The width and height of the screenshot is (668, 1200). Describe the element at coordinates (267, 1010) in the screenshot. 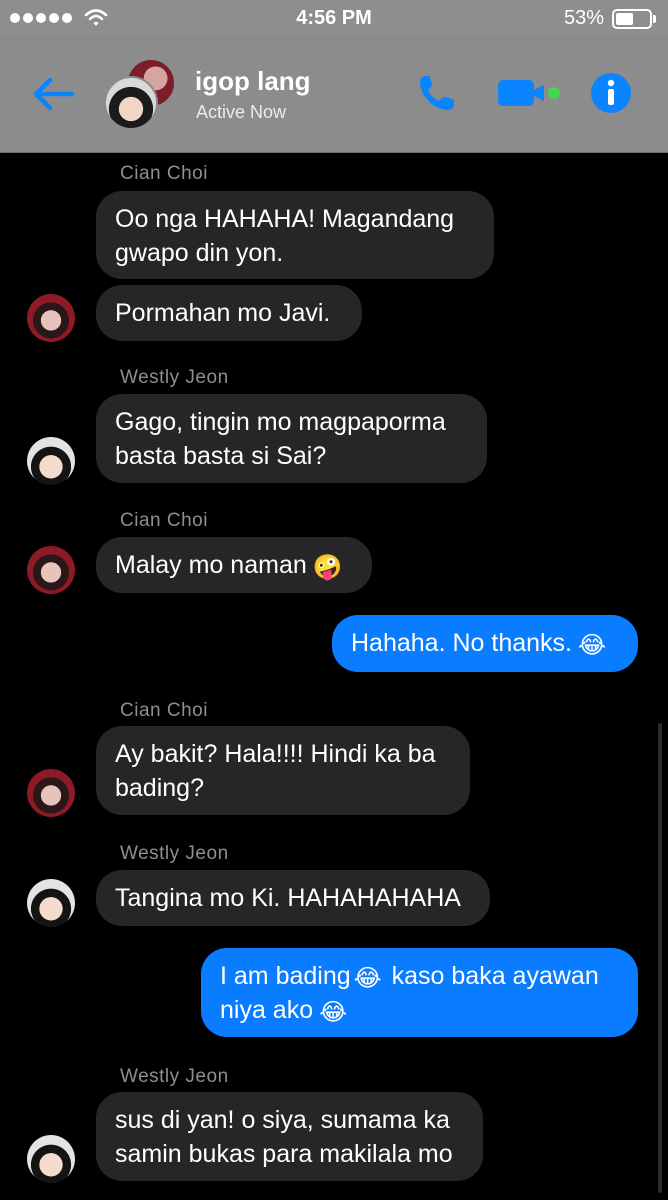

I see `message-text: niya ako` at that location.